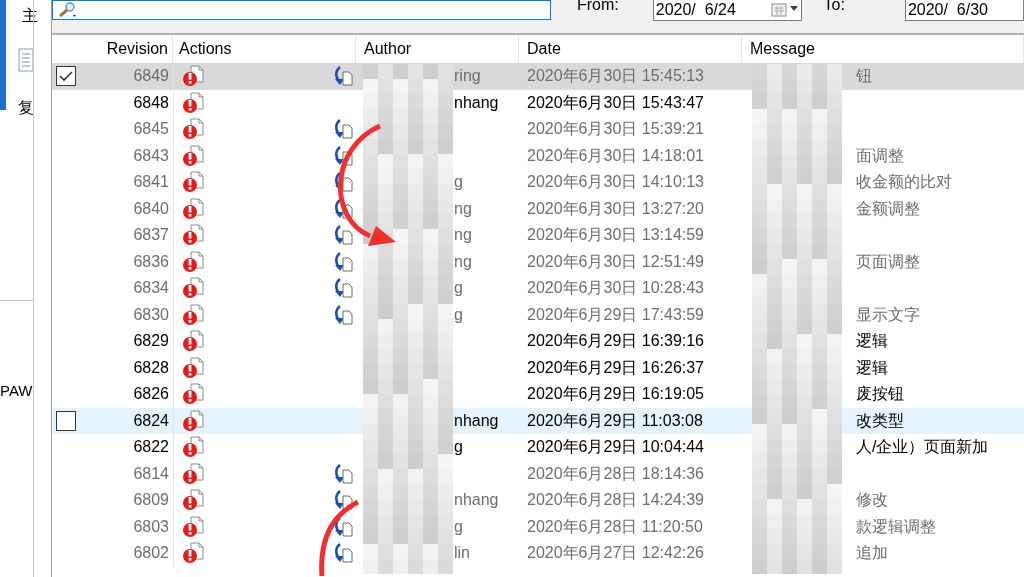 The width and height of the screenshot is (1024, 577). Describe the element at coordinates (151, 553) in the screenshot. I see `revision-number: 6802` at that location.